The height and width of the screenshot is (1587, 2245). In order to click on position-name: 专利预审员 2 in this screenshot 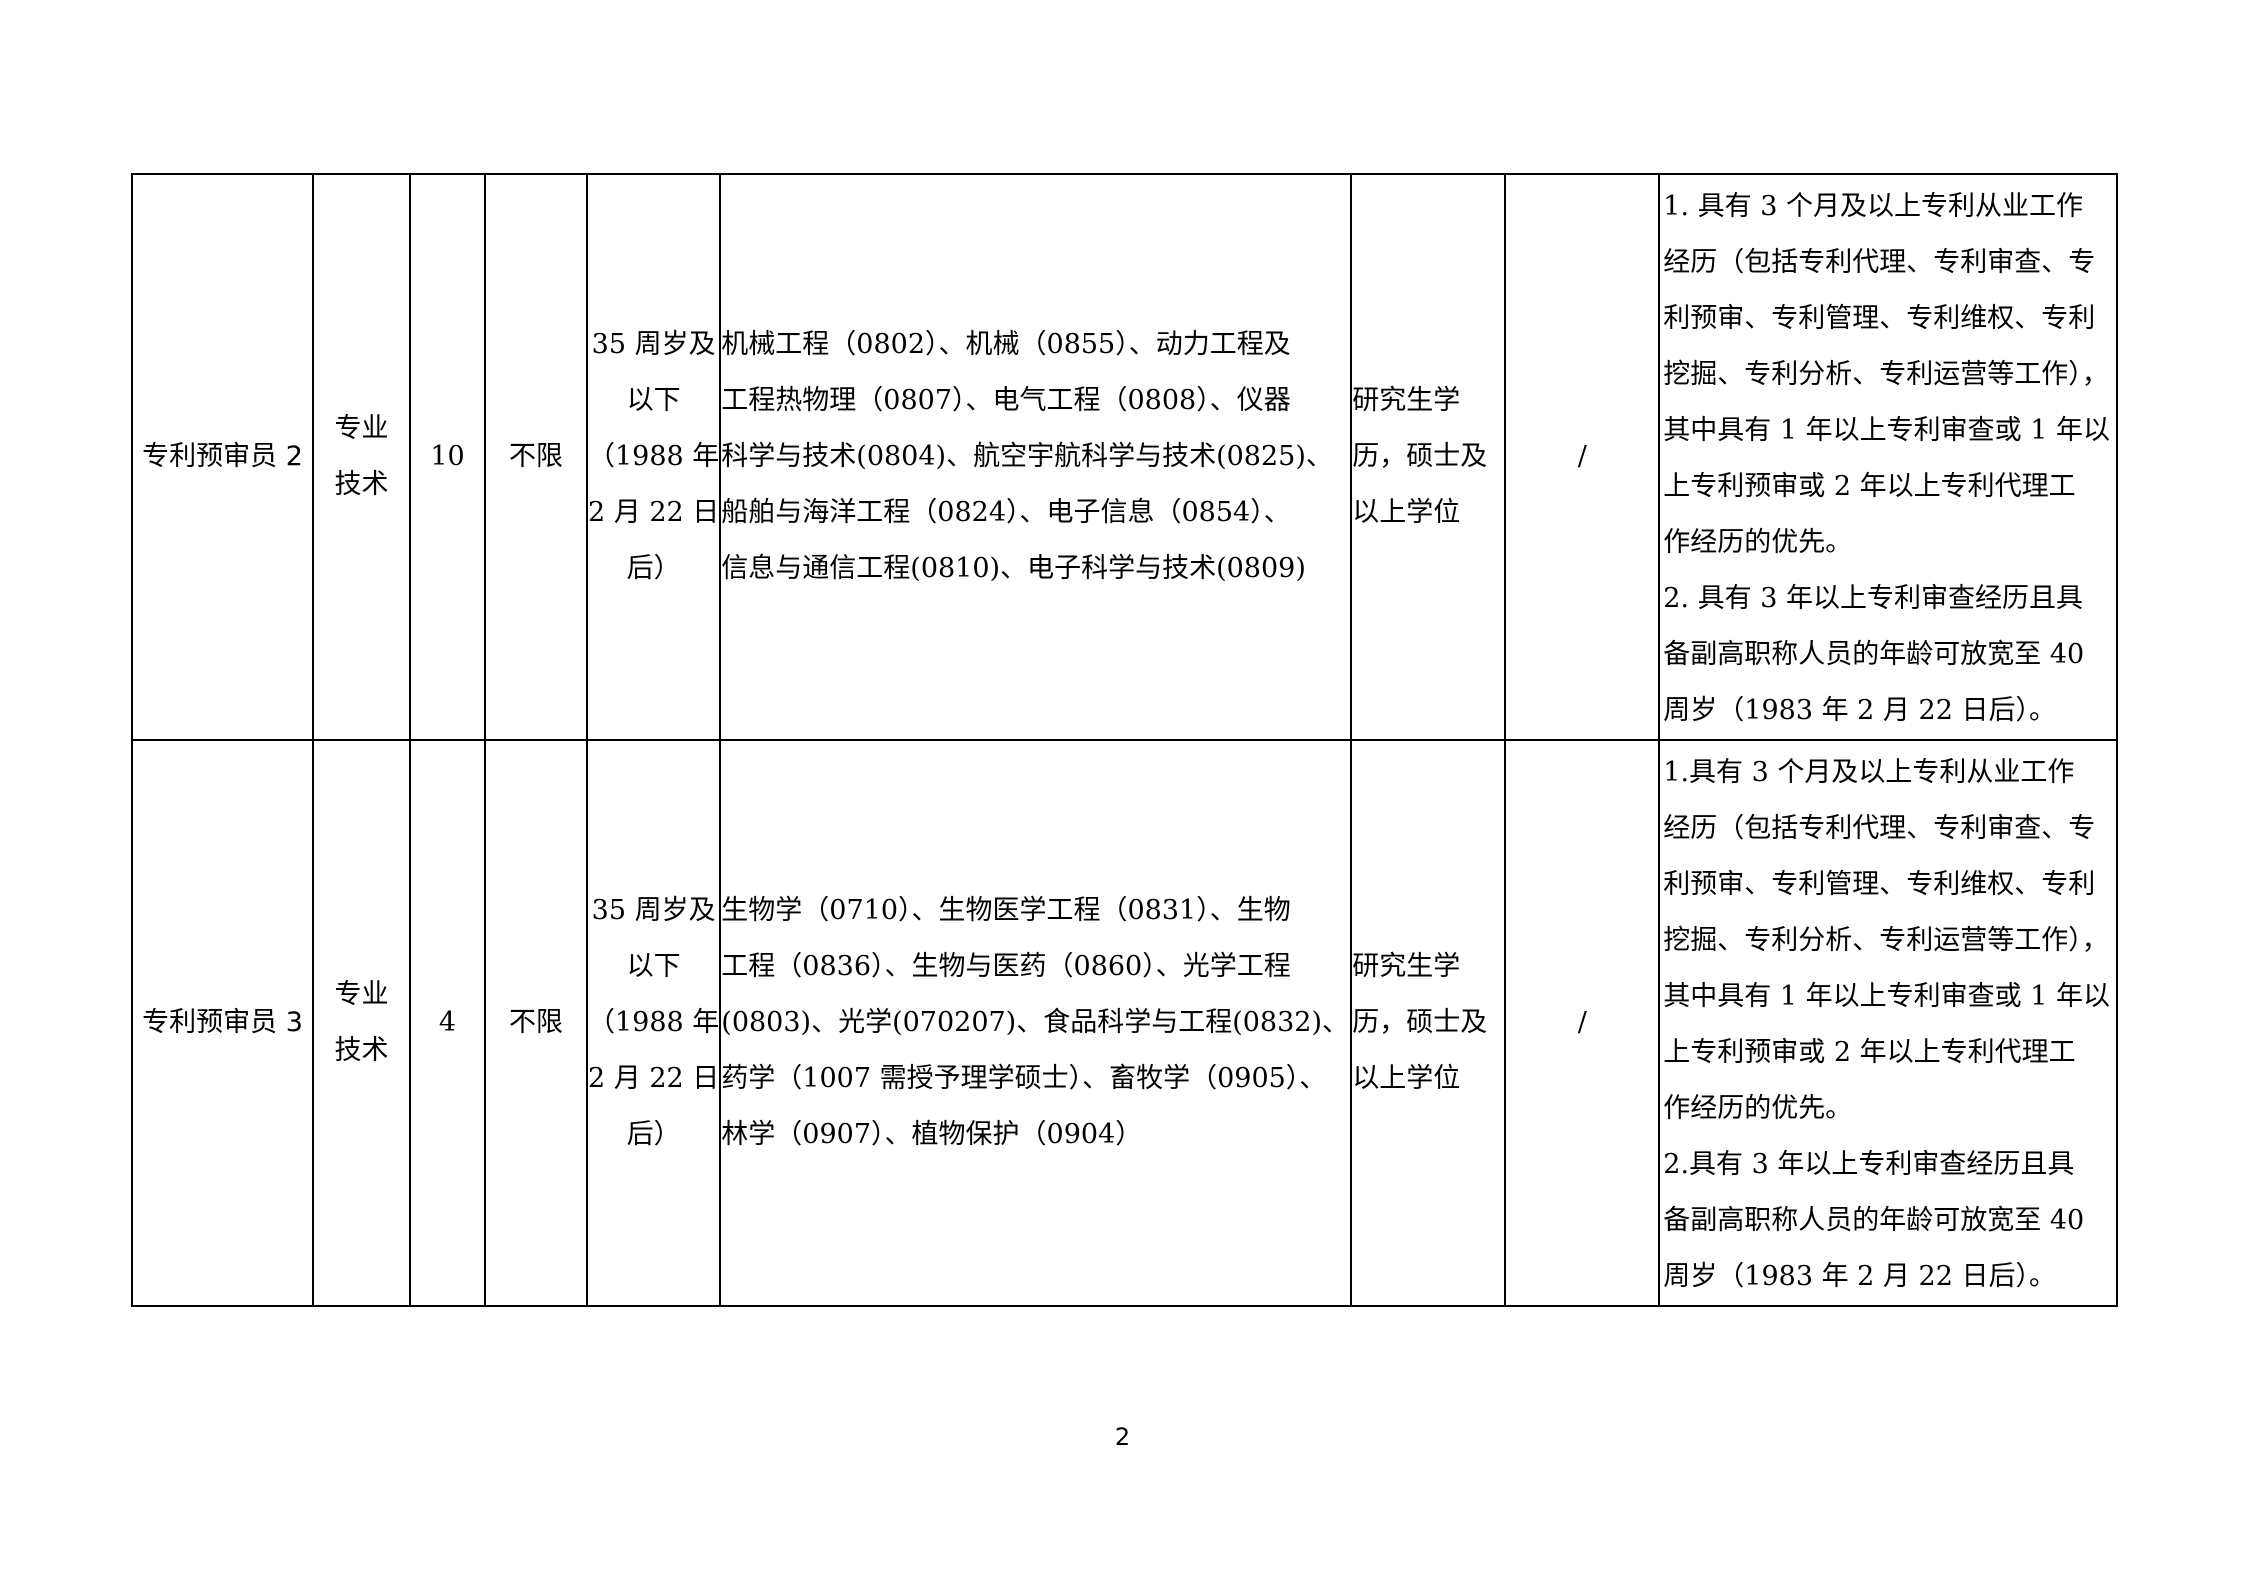, I will do `click(222, 456)`.